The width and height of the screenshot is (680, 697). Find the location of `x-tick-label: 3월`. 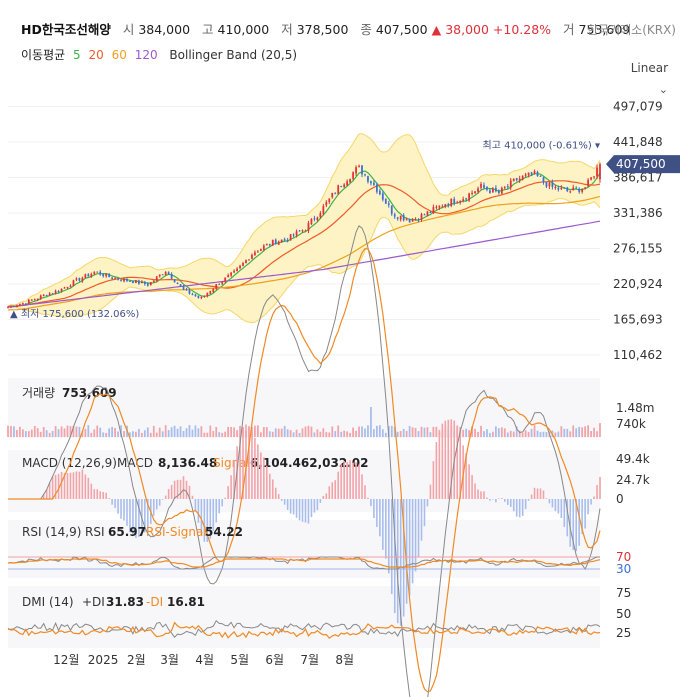

x-tick-label: 3월 is located at coordinates (169, 660).